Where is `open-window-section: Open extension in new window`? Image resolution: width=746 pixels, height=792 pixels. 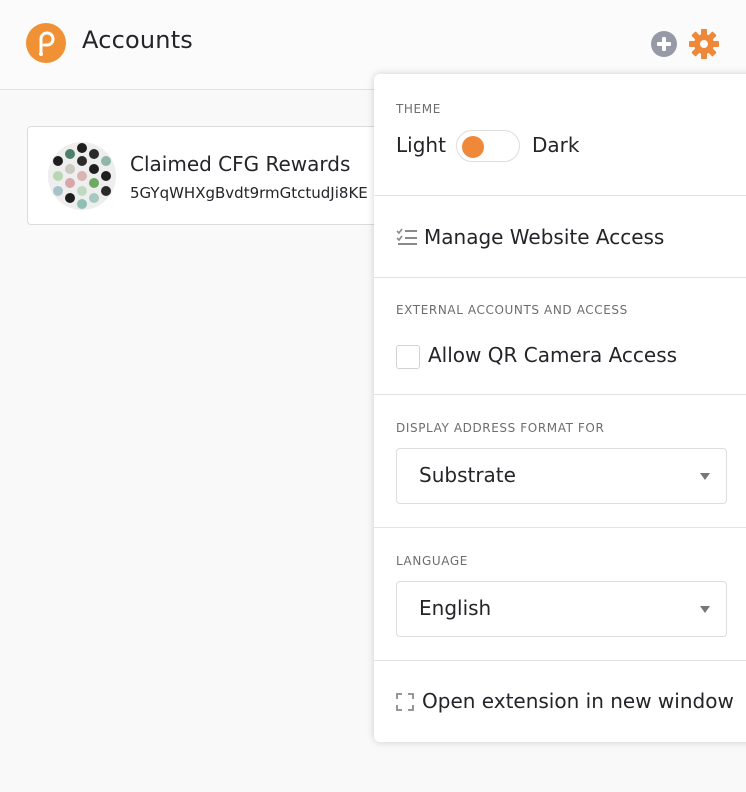
open-window-section: Open extension in new window is located at coordinates (560, 701).